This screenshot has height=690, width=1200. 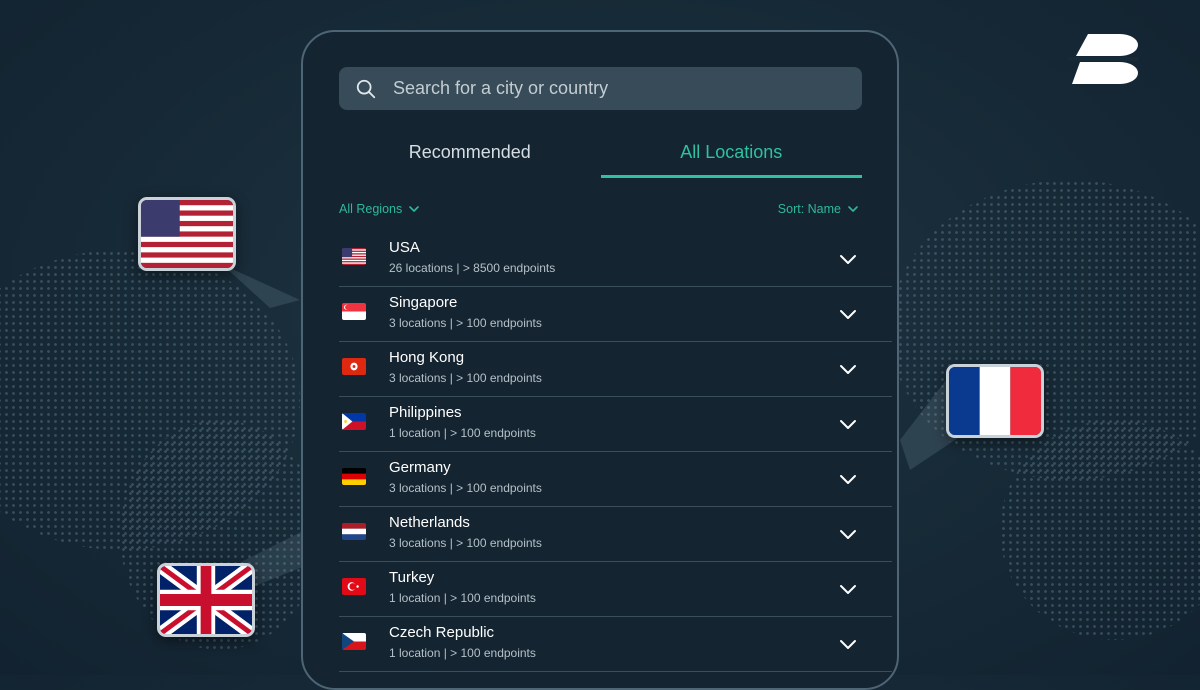 What do you see at coordinates (354, 476) in the screenshot?
I see `de-flag-icon` at bounding box center [354, 476].